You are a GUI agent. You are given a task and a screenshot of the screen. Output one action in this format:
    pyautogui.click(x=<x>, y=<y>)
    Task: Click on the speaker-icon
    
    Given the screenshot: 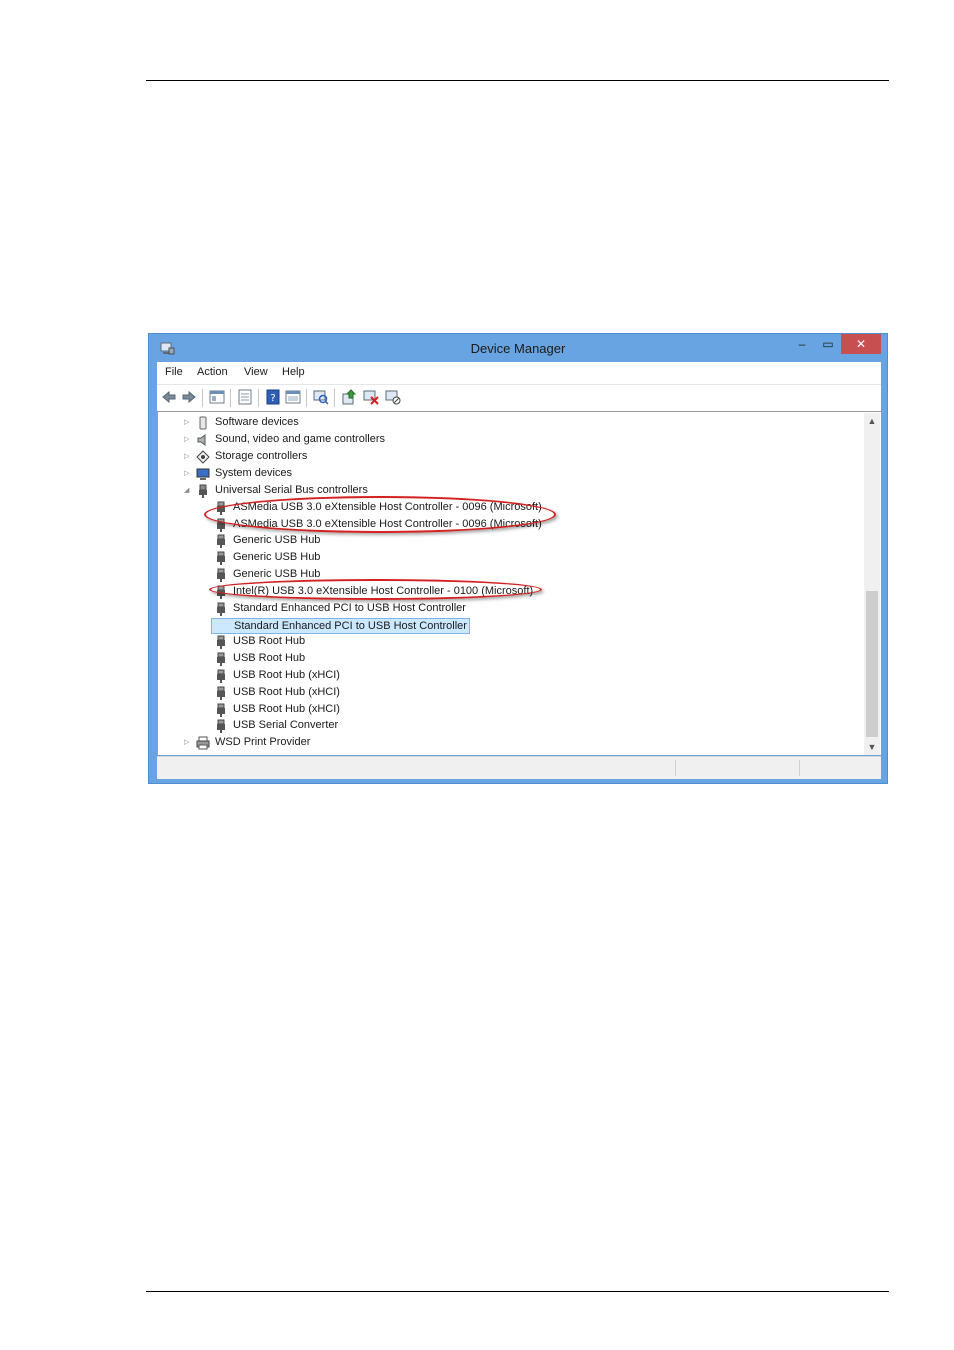 What is the action you would take?
    pyautogui.click(x=201, y=440)
    